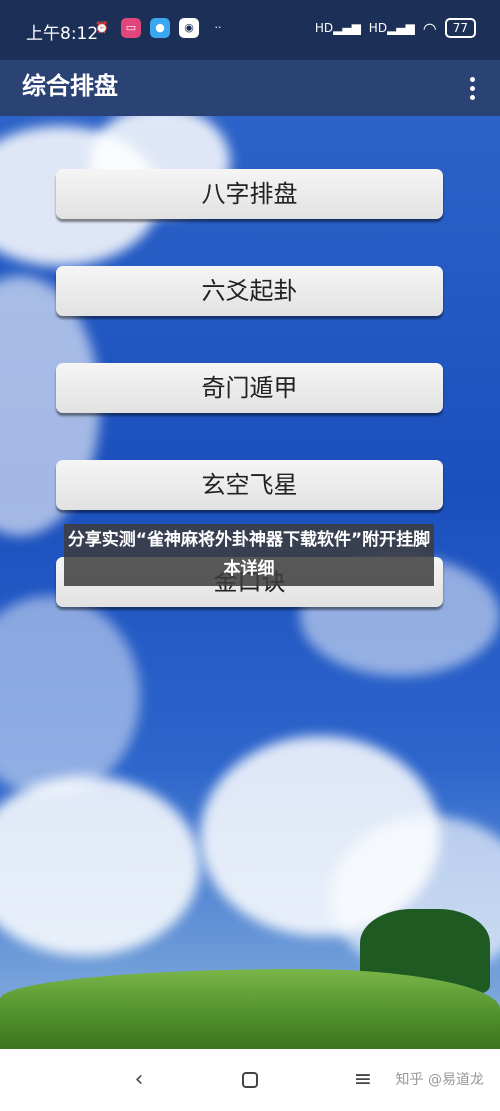 This screenshot has height=1111, width=500. Describe the element at coordinates (250, 1009) in the screenshot. I see `grass` at that location.